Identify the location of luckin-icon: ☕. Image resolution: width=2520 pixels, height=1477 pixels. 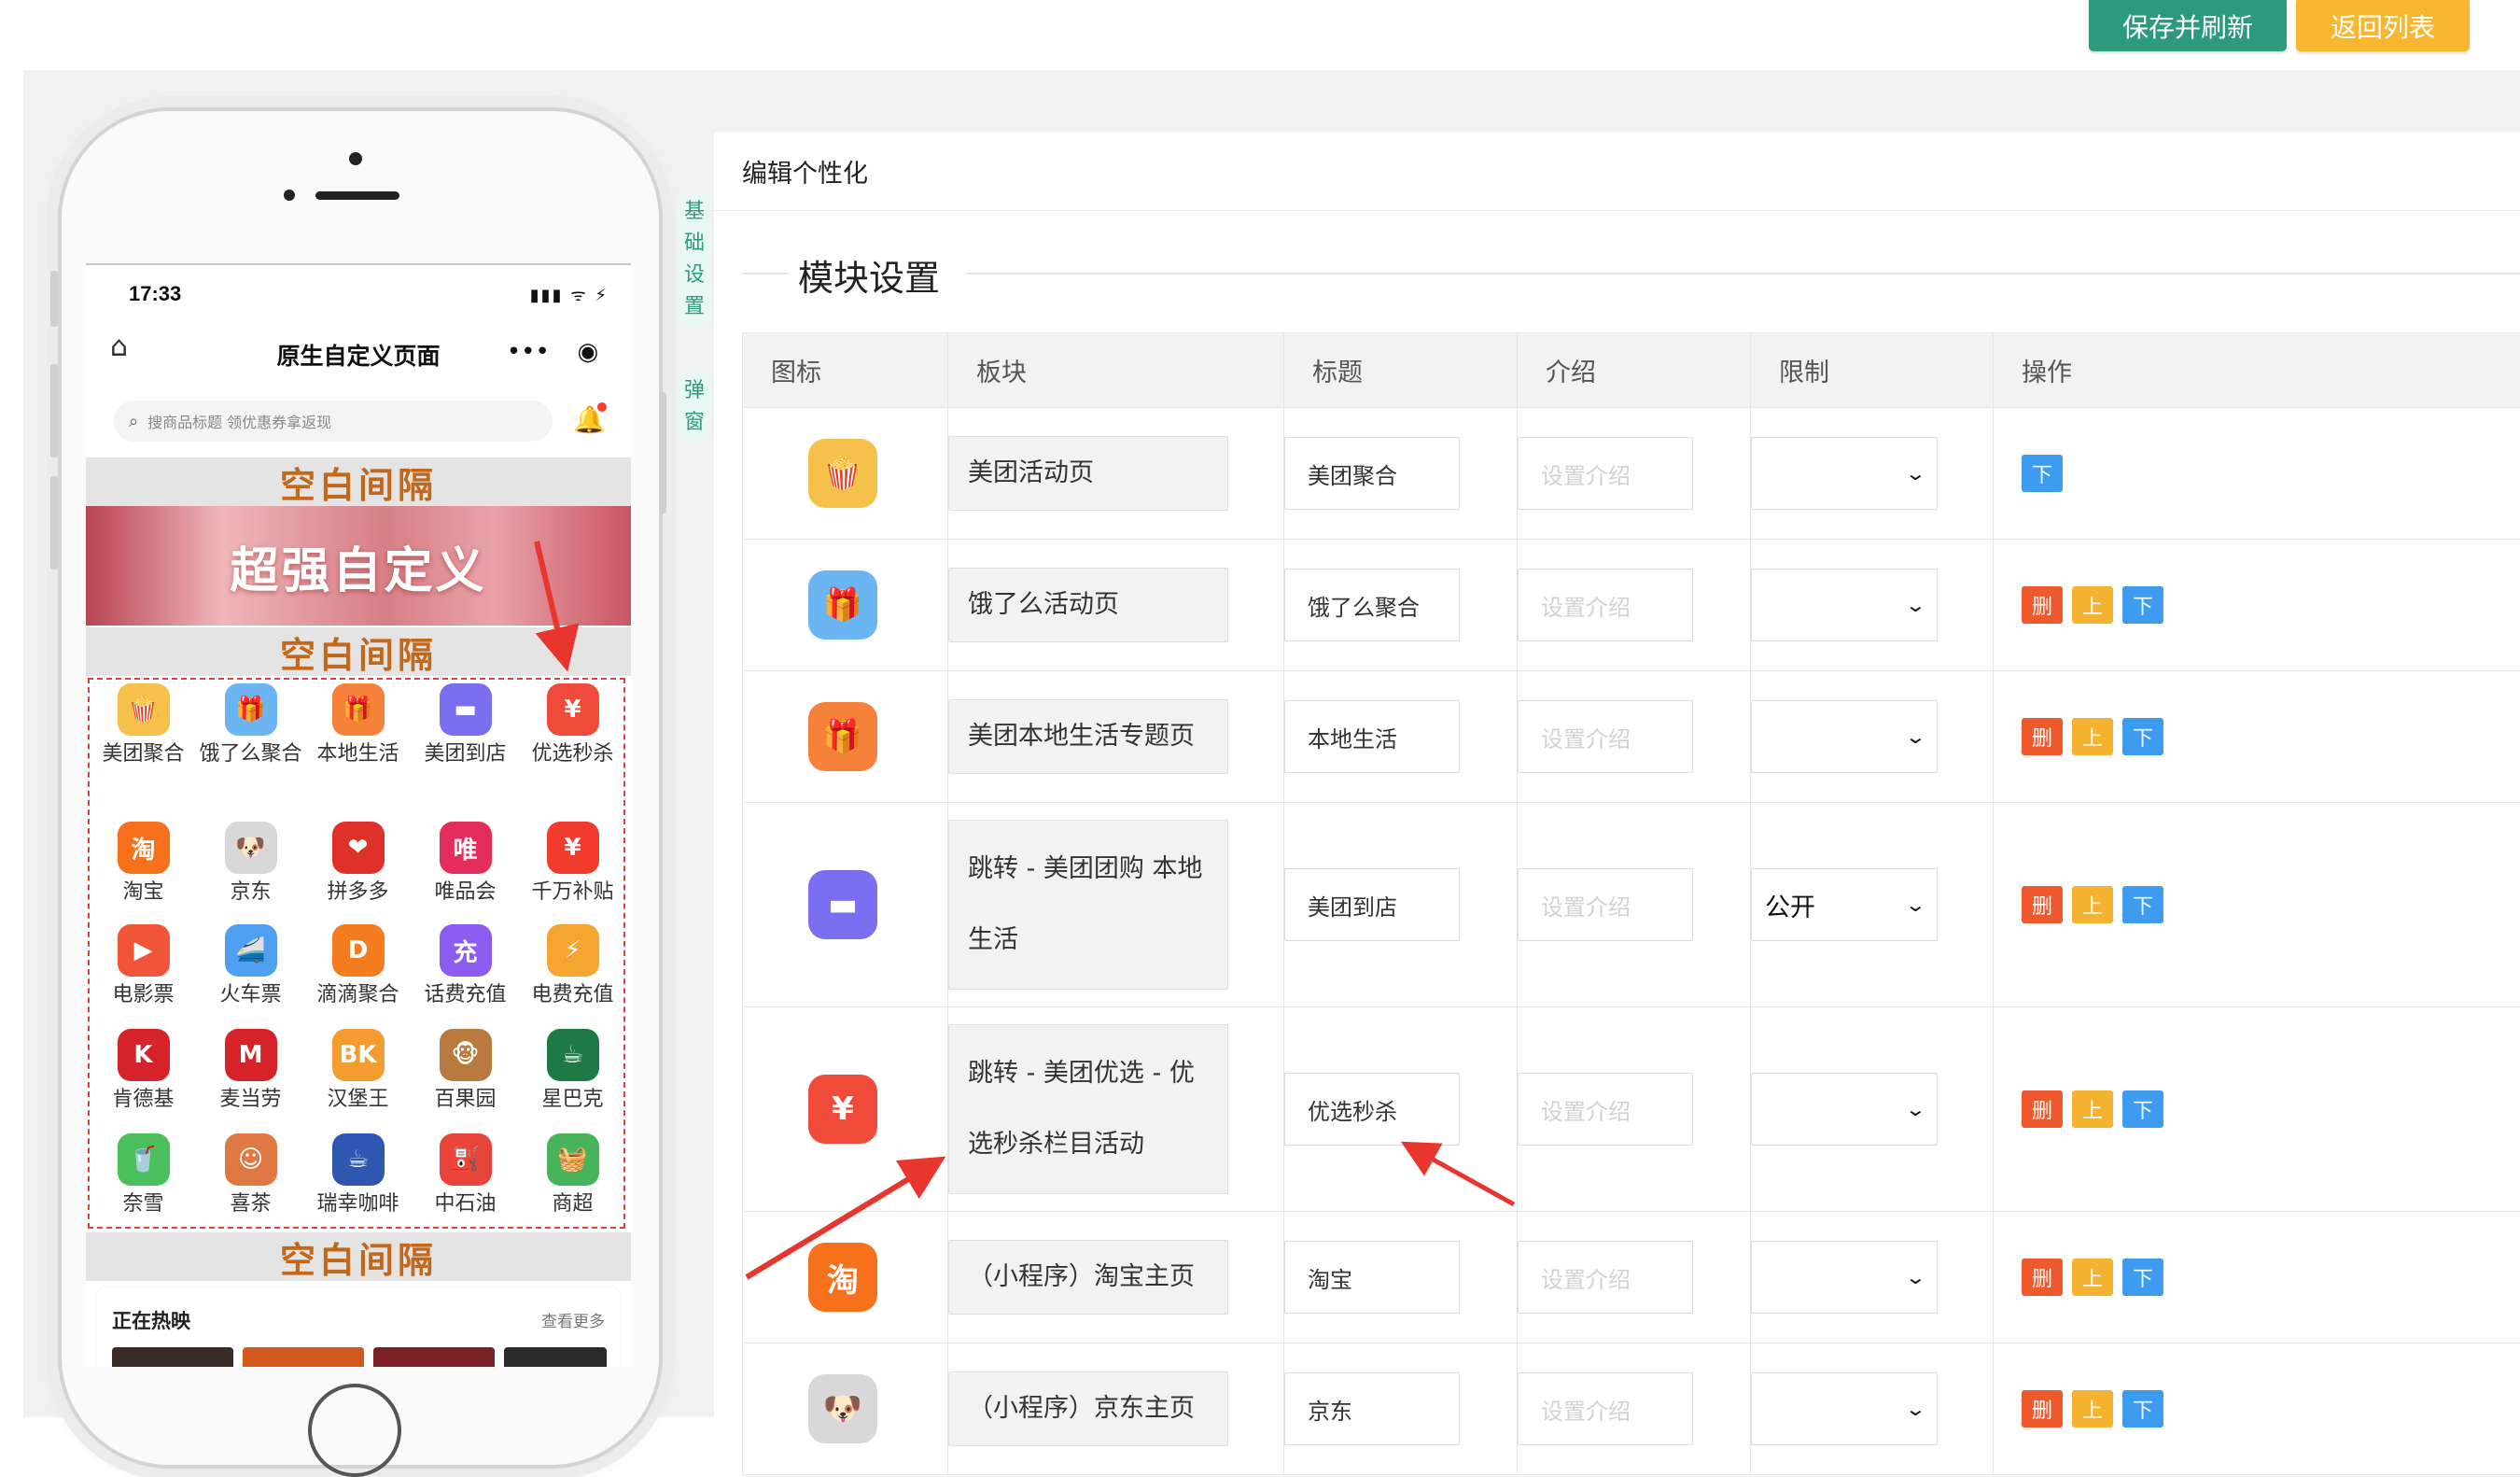
(358, 1159).